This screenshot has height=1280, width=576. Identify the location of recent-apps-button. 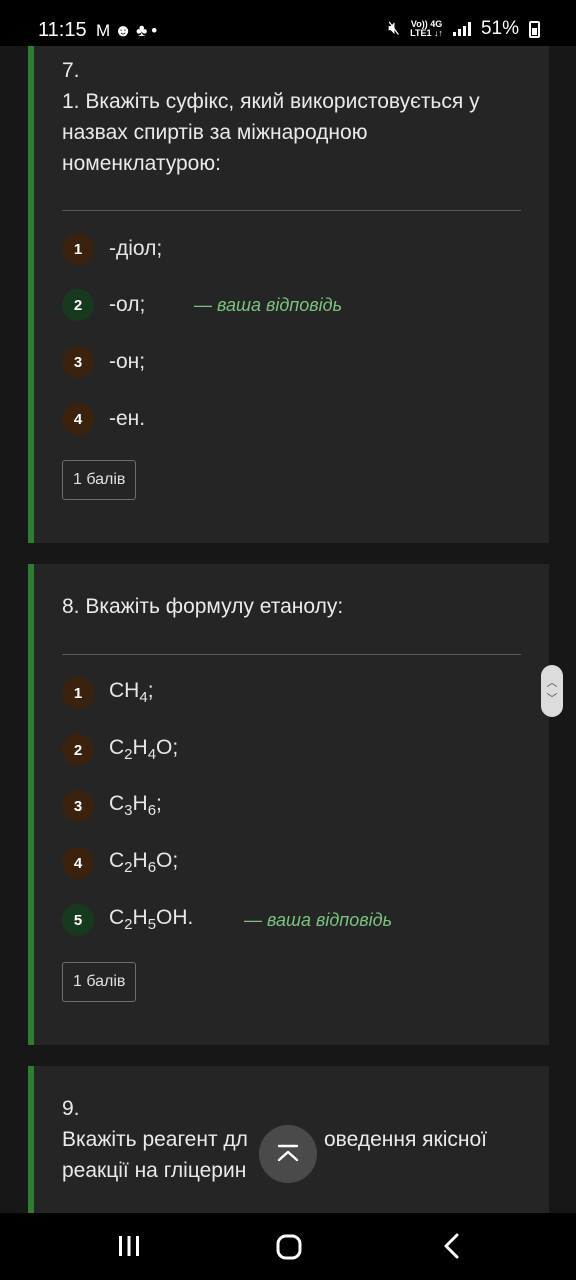
(129, 1246).